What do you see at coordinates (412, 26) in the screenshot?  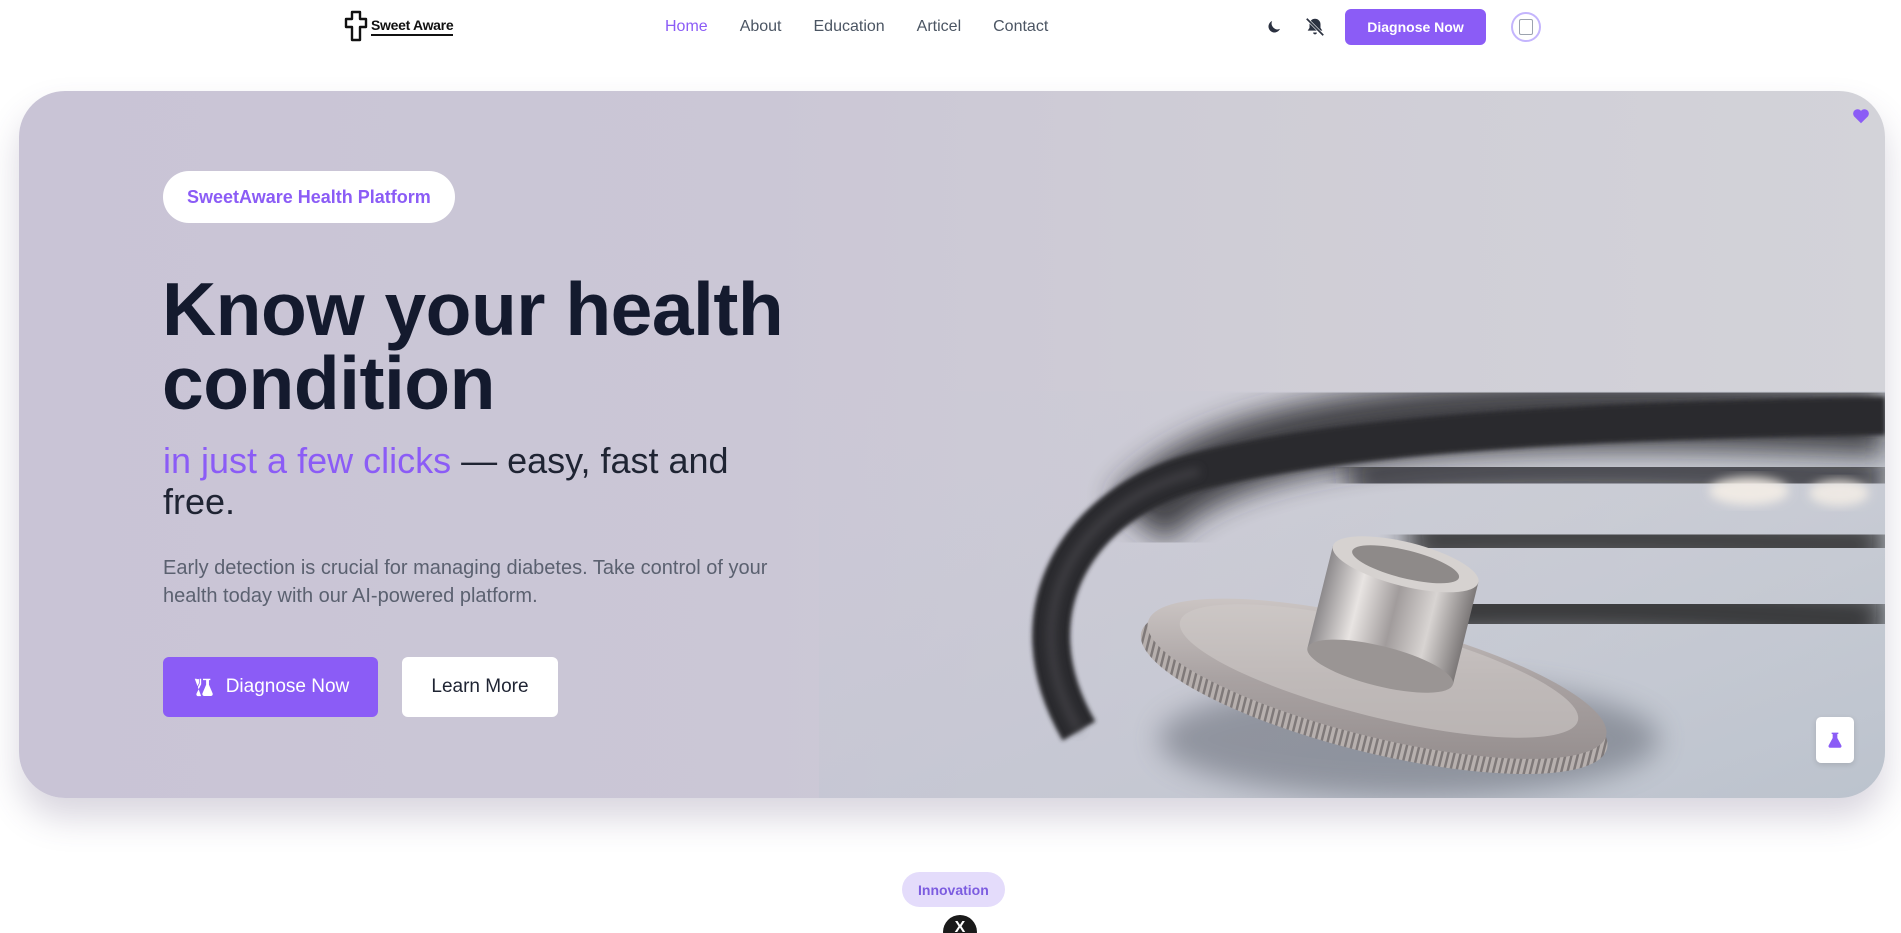 I see `logo-text: Sweet Aware` at bounding box center [412, 26].